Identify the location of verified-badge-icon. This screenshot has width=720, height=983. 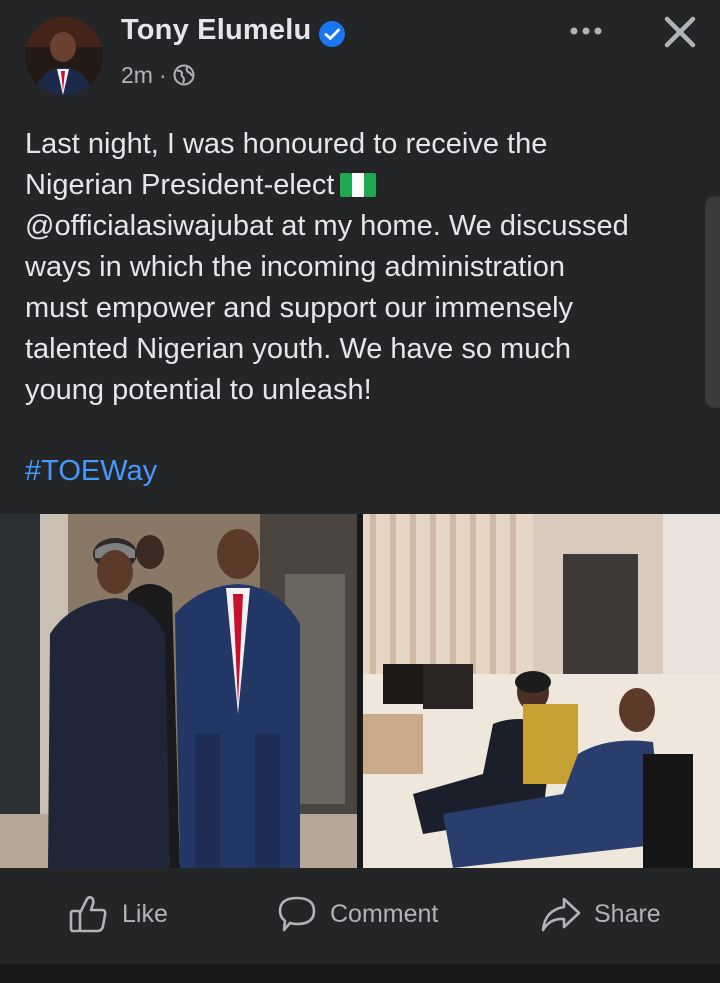
(332, 34).